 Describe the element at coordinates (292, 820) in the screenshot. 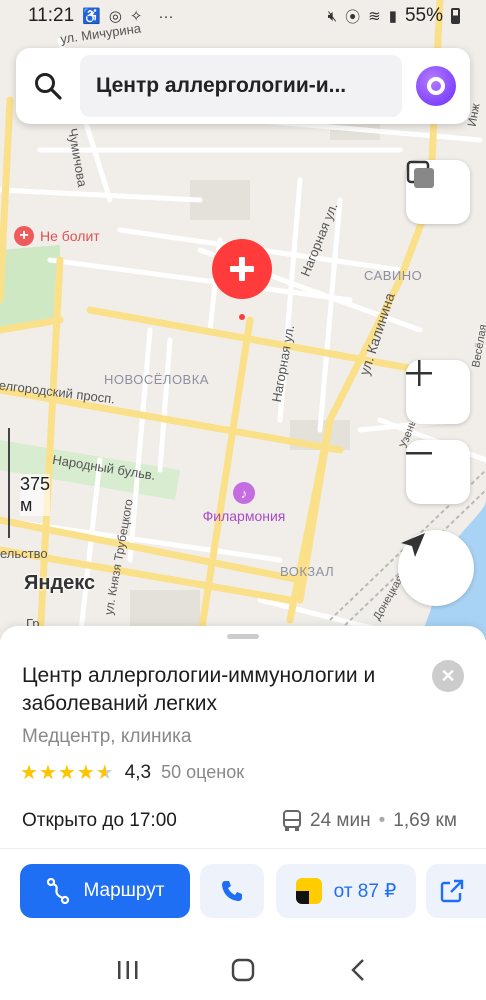

I see `bus-icon` at that location.